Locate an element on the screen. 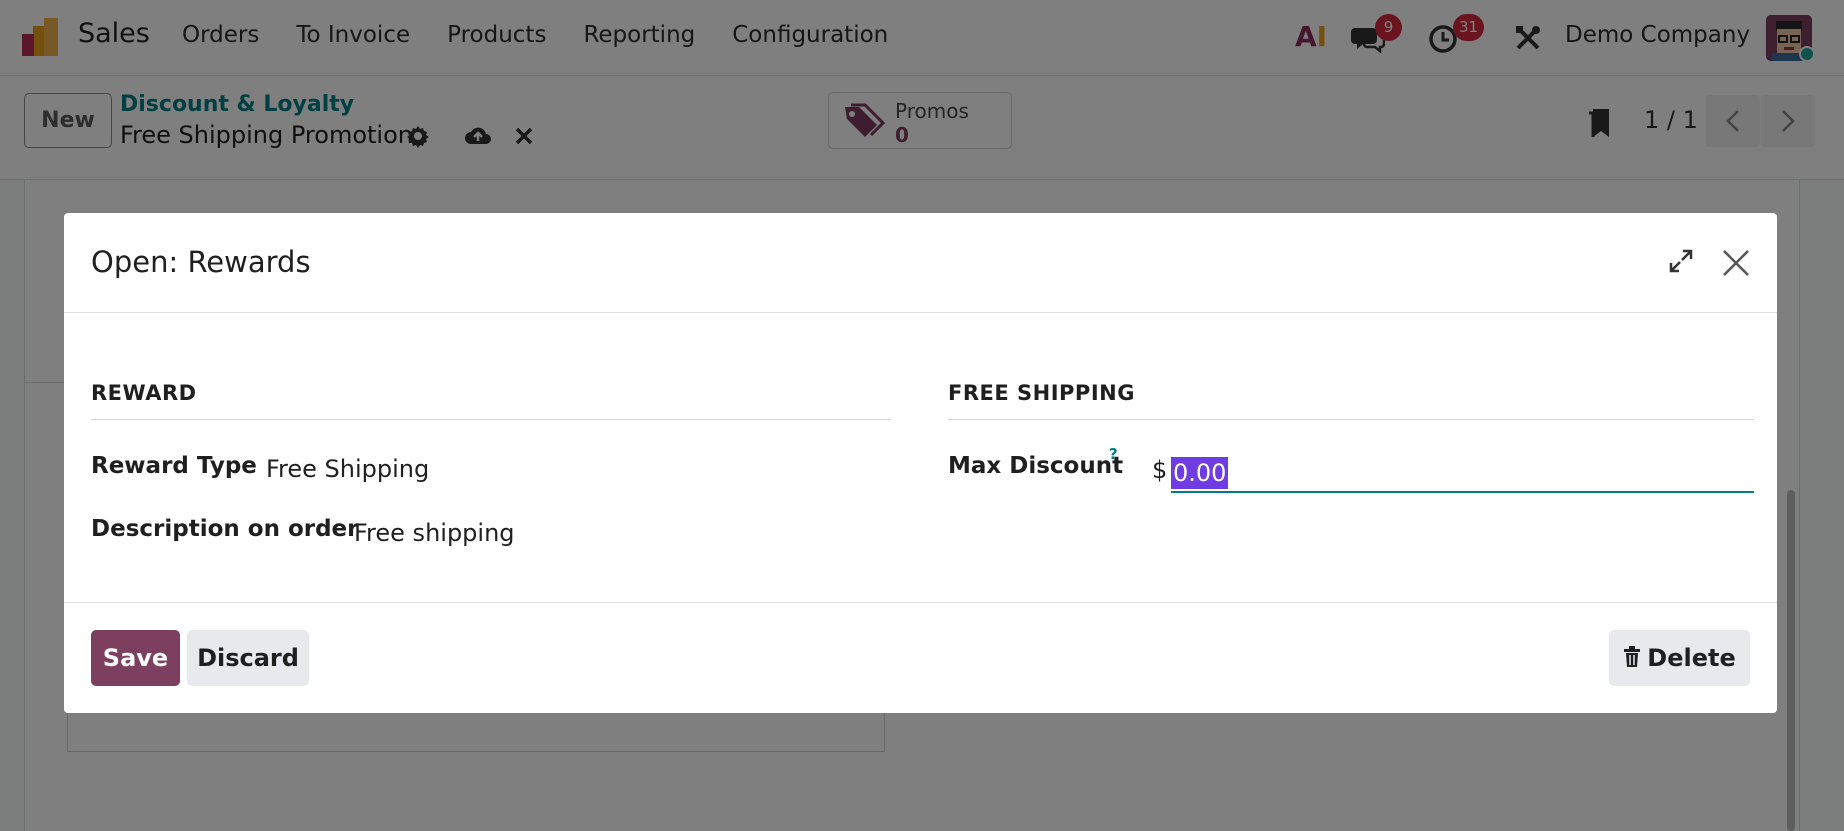 The width and height of the screenshot is (1844, 831). shipping-group-divider is located at coordinates (1351, 419).